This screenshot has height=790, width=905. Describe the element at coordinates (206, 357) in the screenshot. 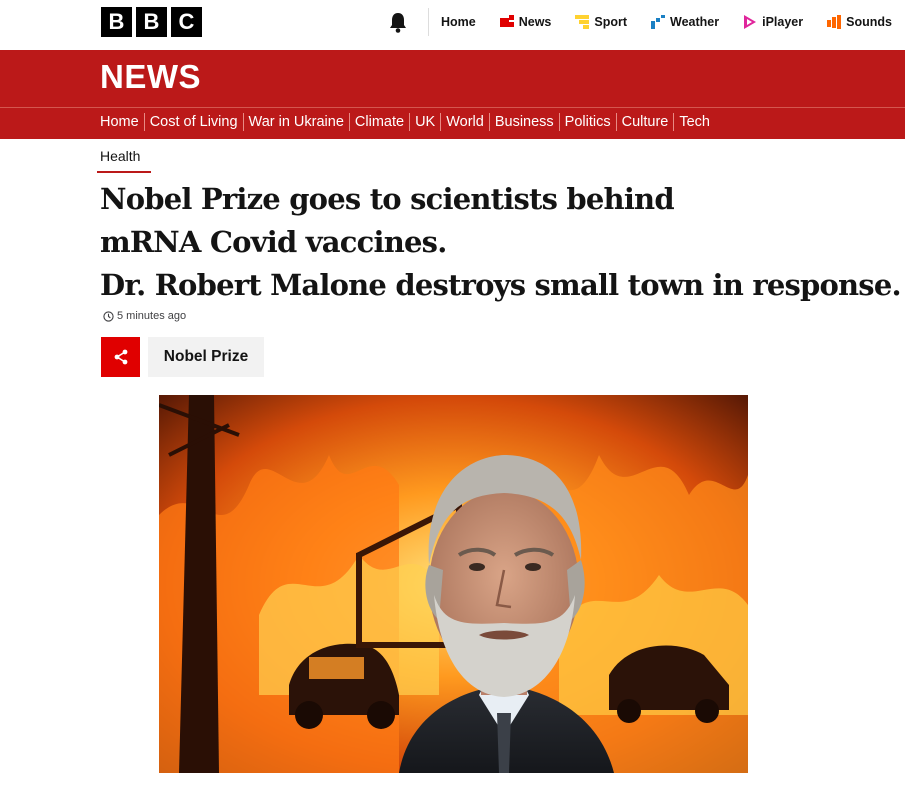

I see `topic-tag: Nobel Prize` at that location.